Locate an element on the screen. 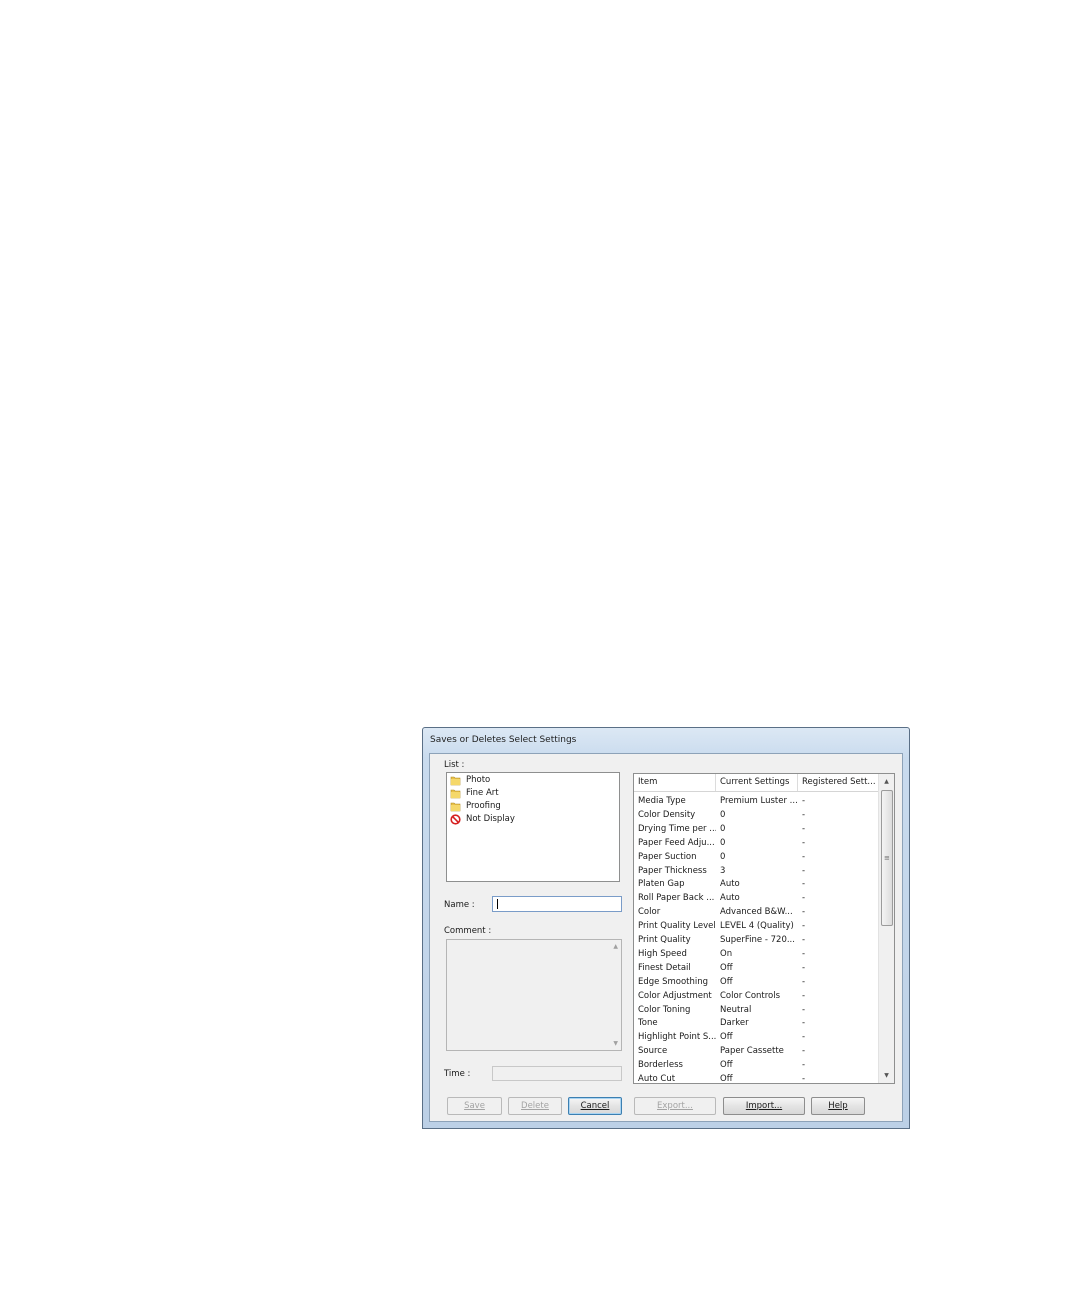 The width and height of the screenshot is (1080, 1296). time-field is located at coordinates (557, 1073).